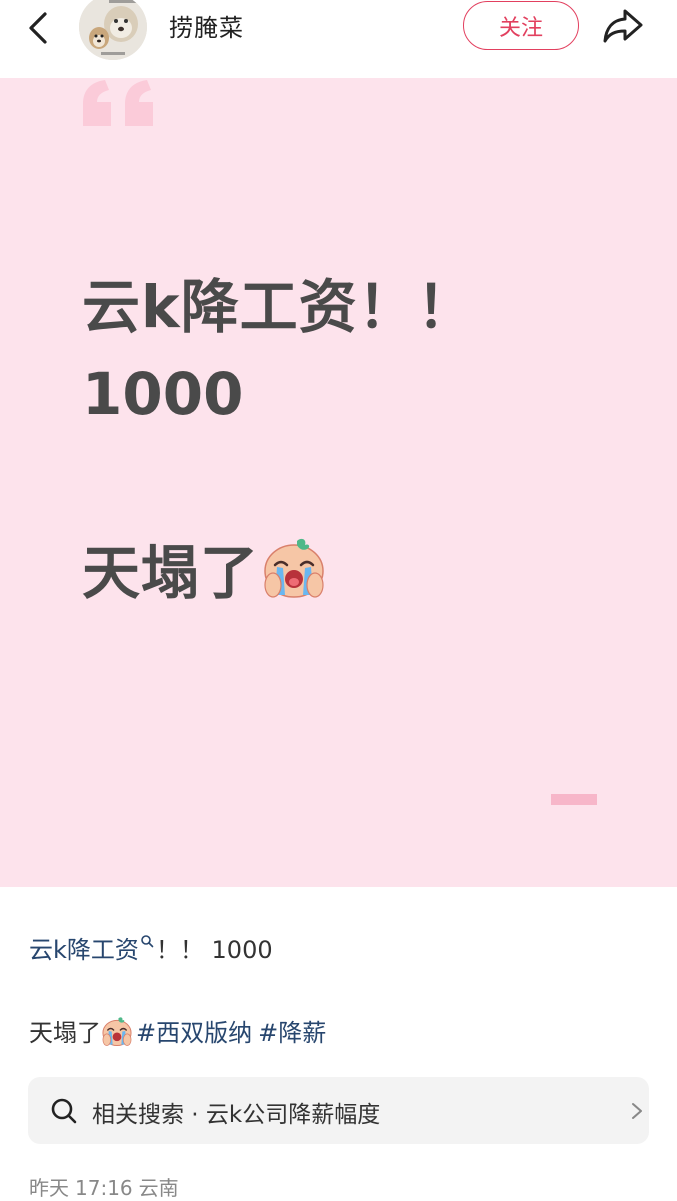  I want to click on post-meta: 昨天 17:16 云南, so click(107, 1186).